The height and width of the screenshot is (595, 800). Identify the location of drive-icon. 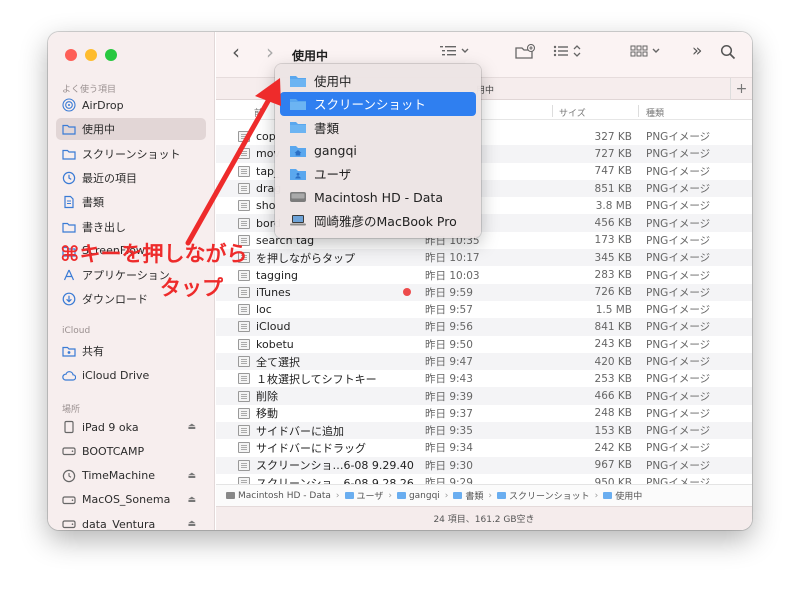
(298, 197).